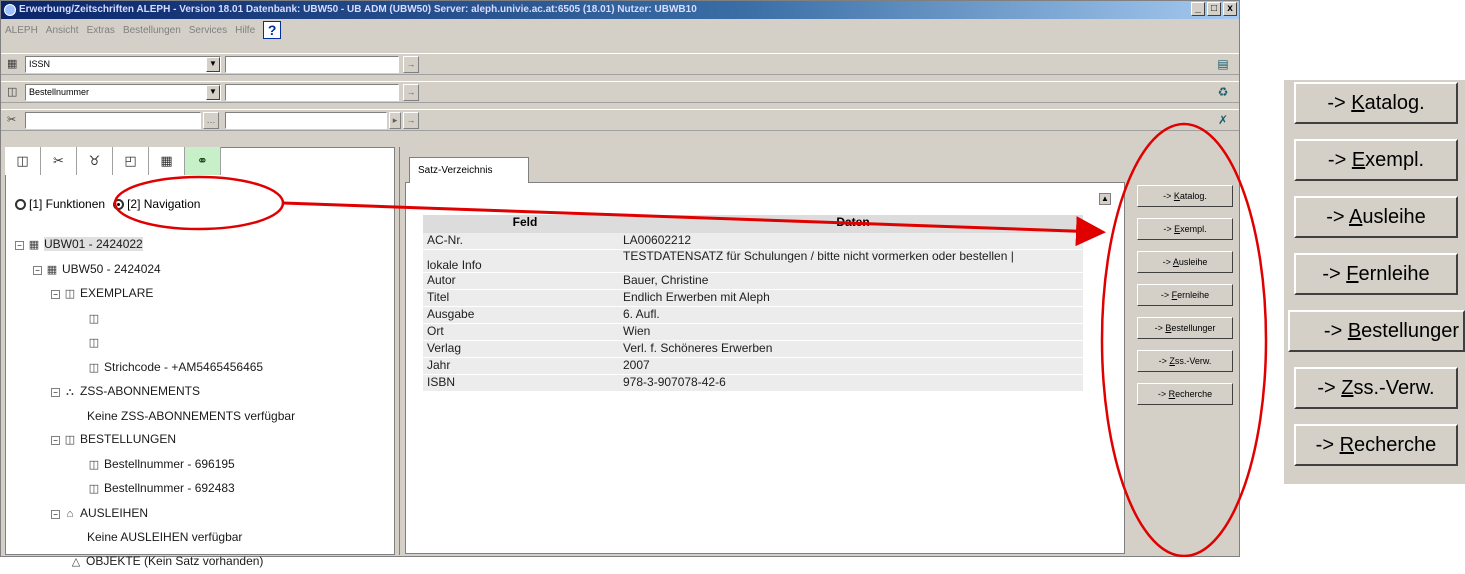 The width and height of the screenshot is (1465, 574). I want to click on navigation-highlight-ellipse, so click(199, 203).